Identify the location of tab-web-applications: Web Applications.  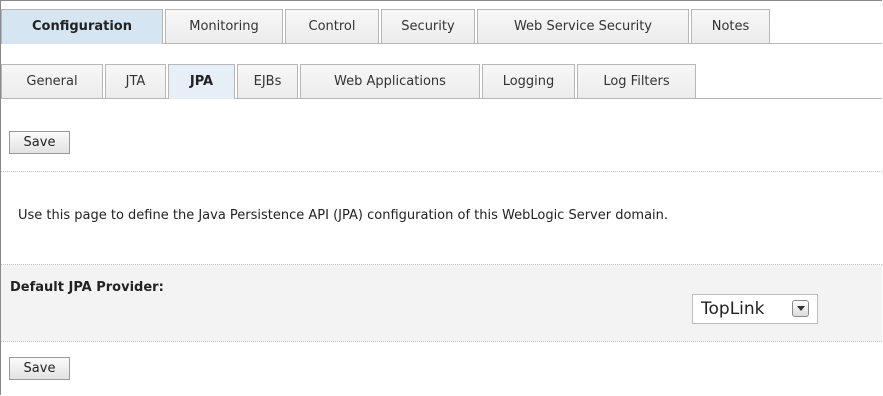
(390, 81).